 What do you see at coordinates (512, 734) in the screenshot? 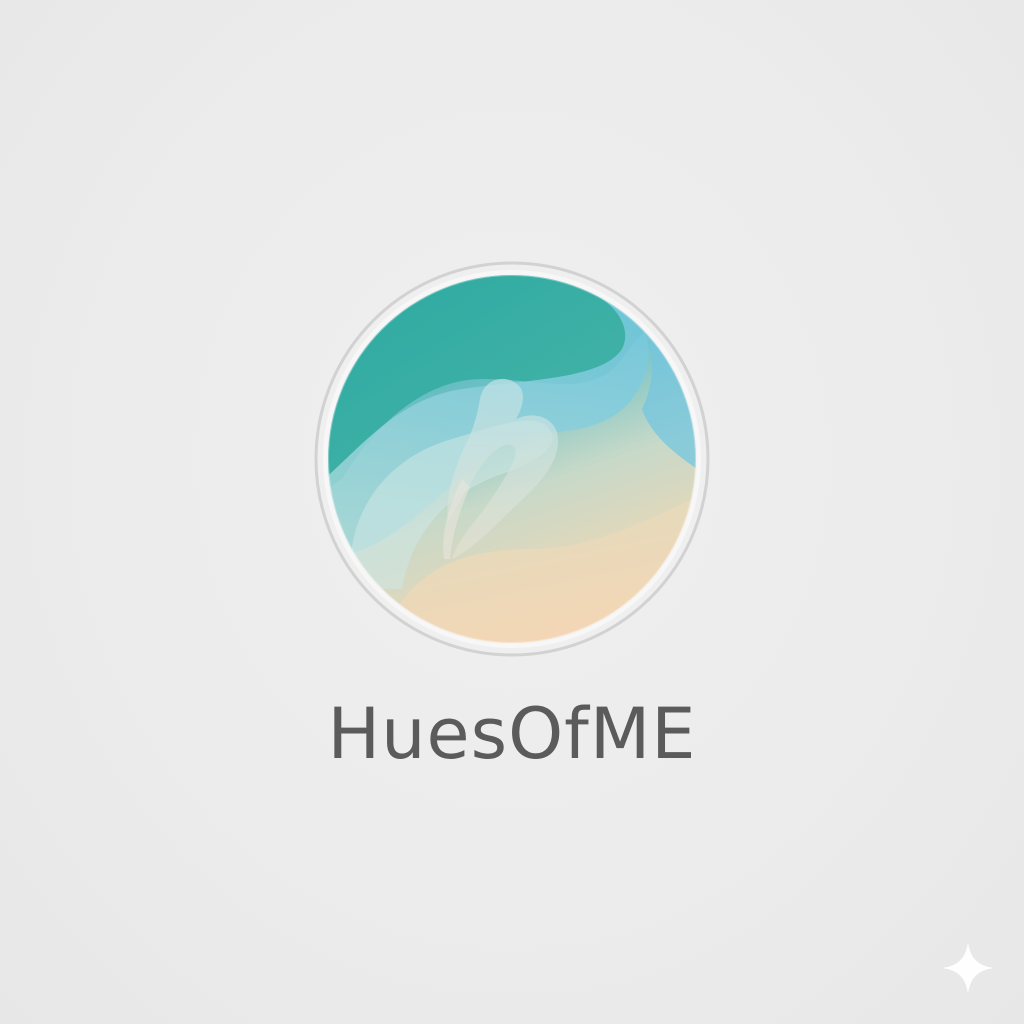
I see `brand-name: HuesOfME` at bounding box center [512, 734].